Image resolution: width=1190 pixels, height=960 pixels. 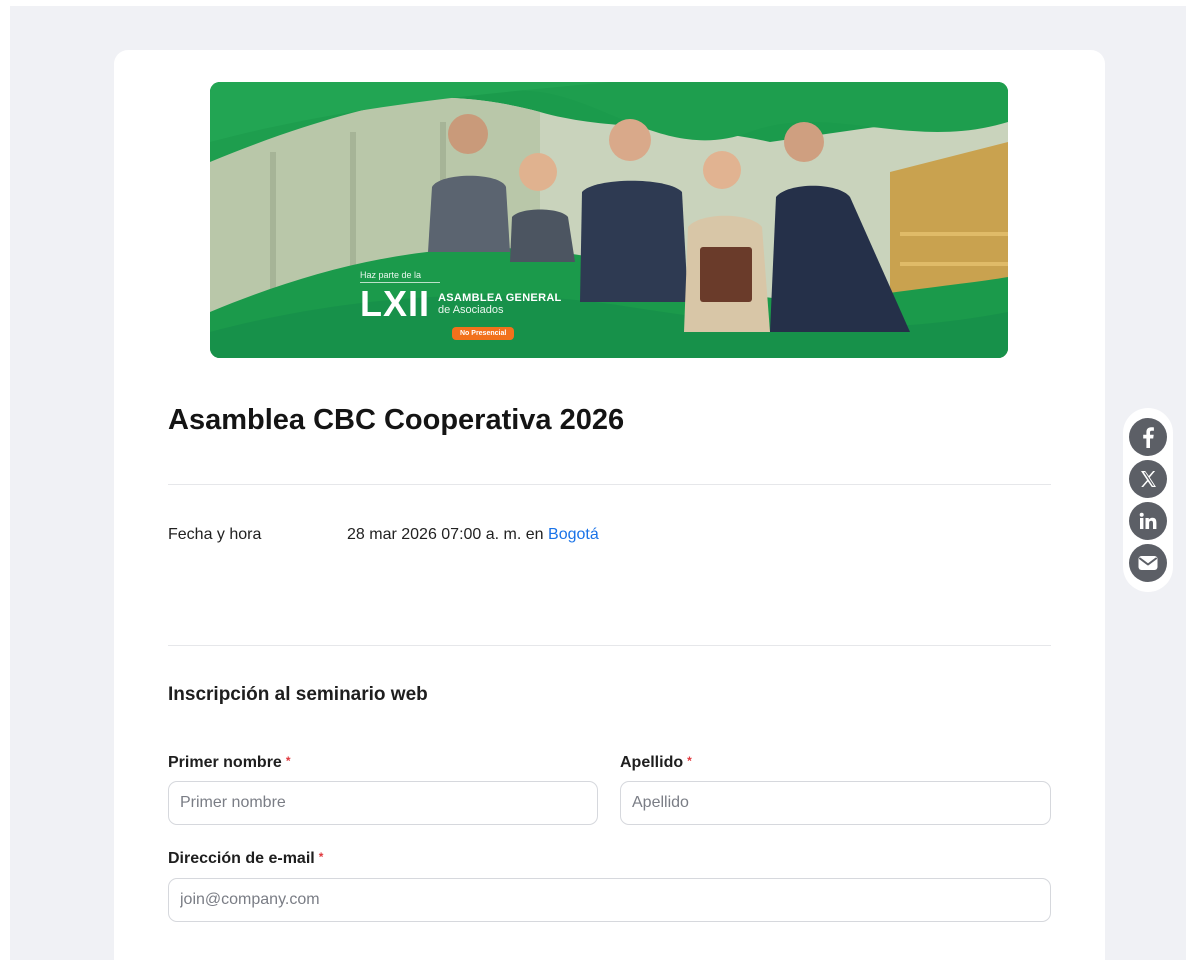 I want to click on date-value: 28 mar 2026 07:00 a. m. en, so click(x=445, y=534).